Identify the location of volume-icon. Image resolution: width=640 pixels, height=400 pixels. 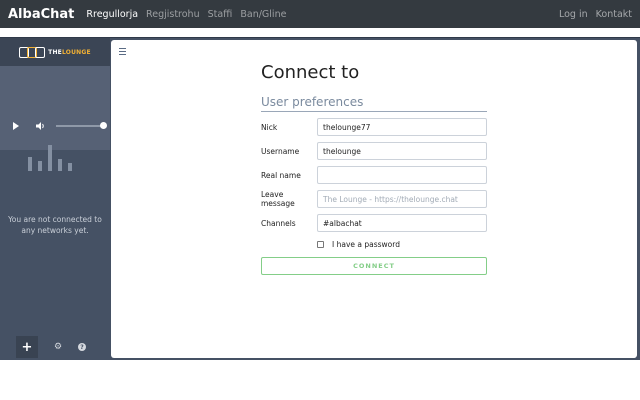
(41, 126).